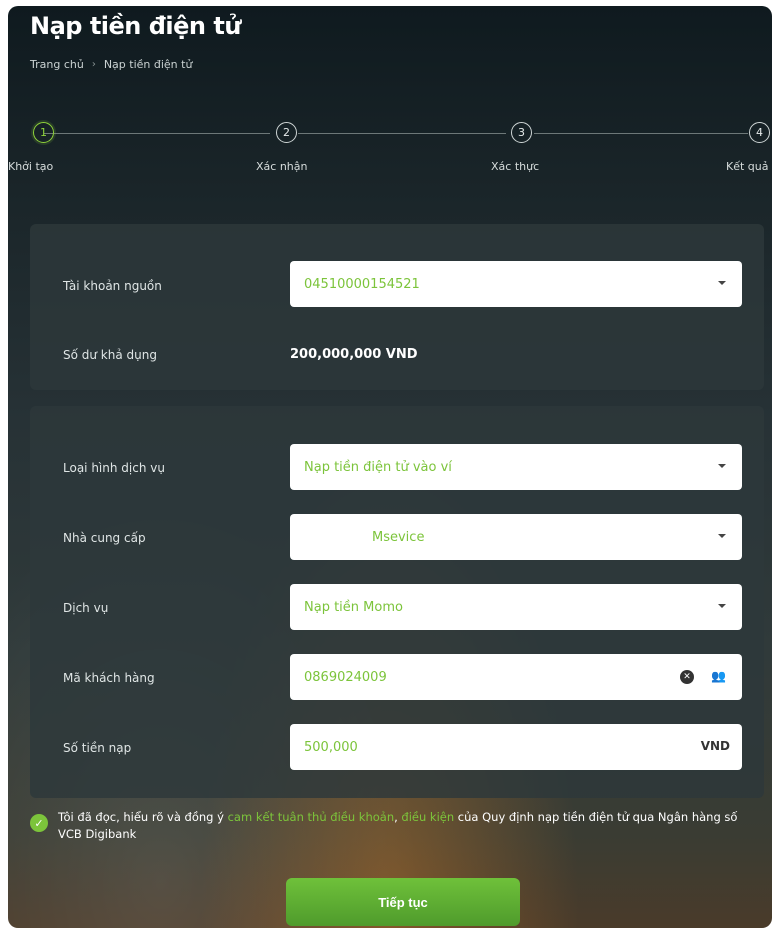 The image size is (776, 933). Describe the element at coordinates (354, 354) in the screenshot. I see `balance-value: 200,000,000 VND` at that location.